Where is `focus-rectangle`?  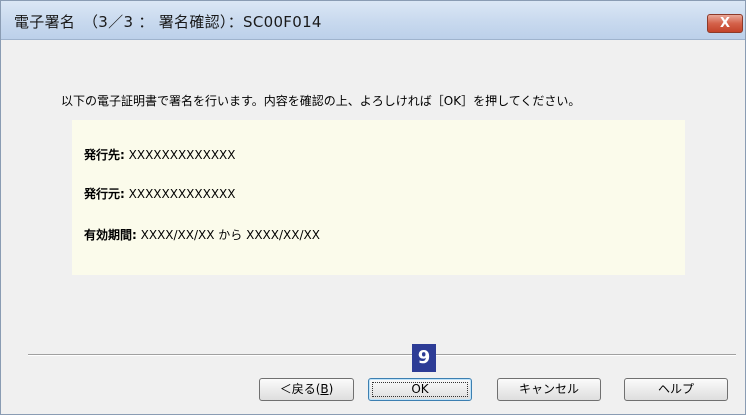
focus-rectangle is located at coordinates (420, 389).